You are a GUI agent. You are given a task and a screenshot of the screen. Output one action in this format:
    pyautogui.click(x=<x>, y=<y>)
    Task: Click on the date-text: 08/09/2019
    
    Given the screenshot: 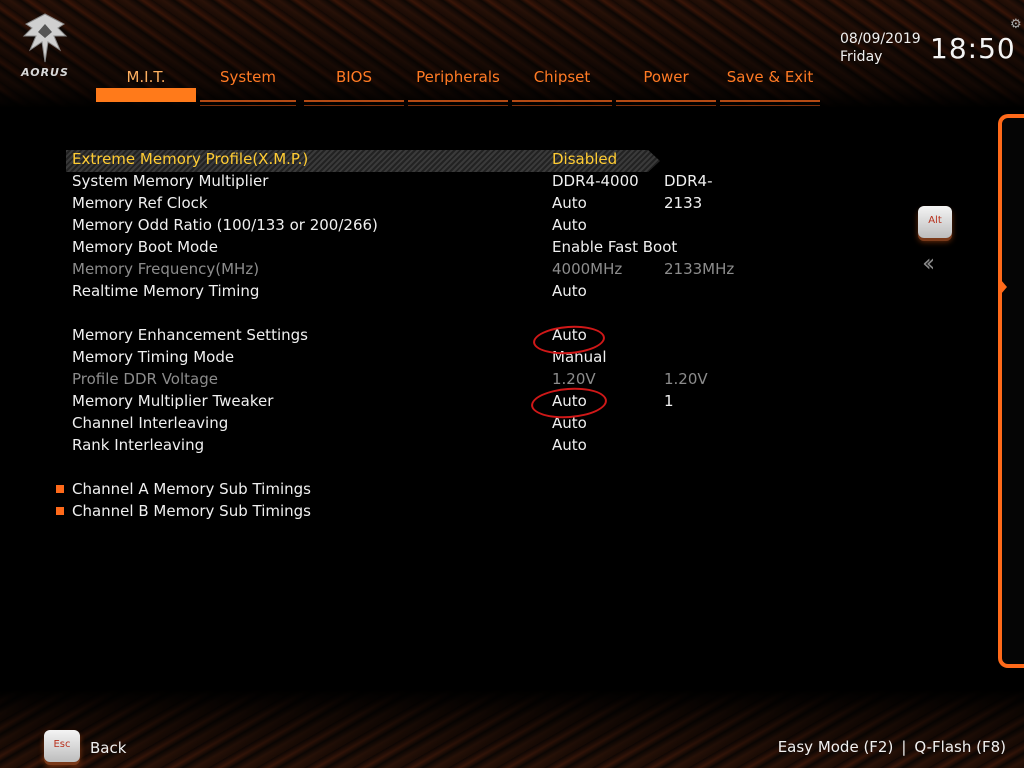 What is the action you would take?
    pyautogui.click(x=880, y=39)
    